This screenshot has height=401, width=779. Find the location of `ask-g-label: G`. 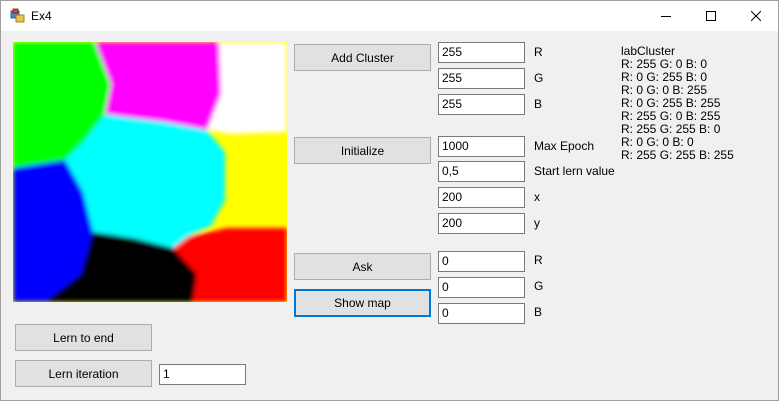

ask-g-label: G is located at coordinates (539, 286).